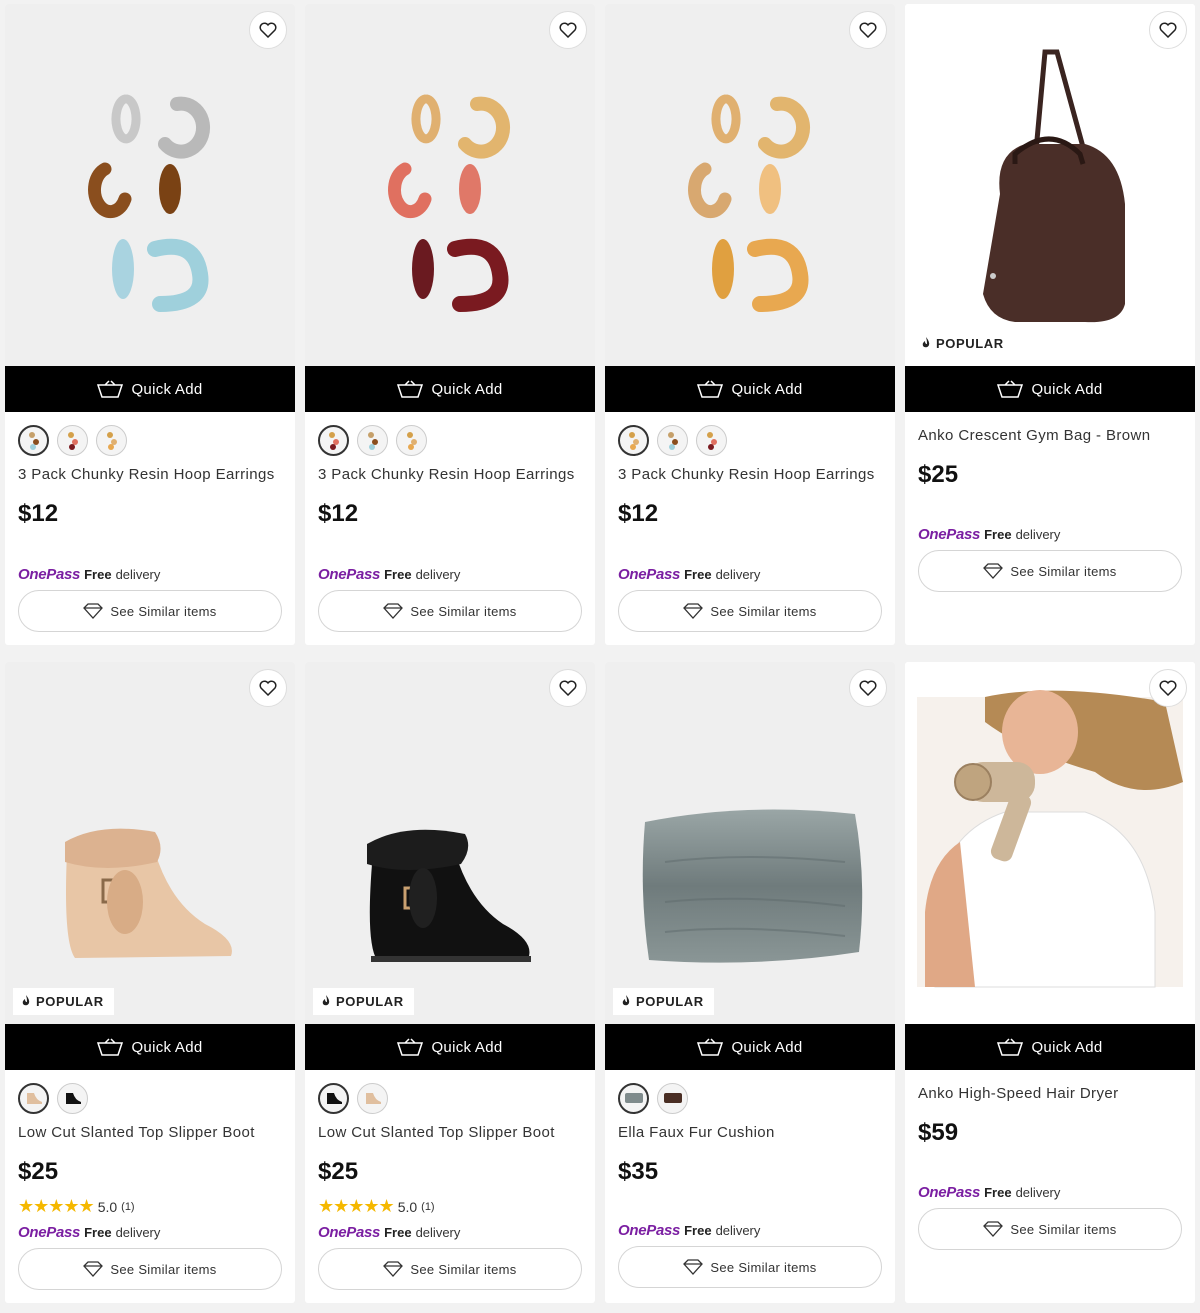  I want to click on earrings-image, so click(449, 203).